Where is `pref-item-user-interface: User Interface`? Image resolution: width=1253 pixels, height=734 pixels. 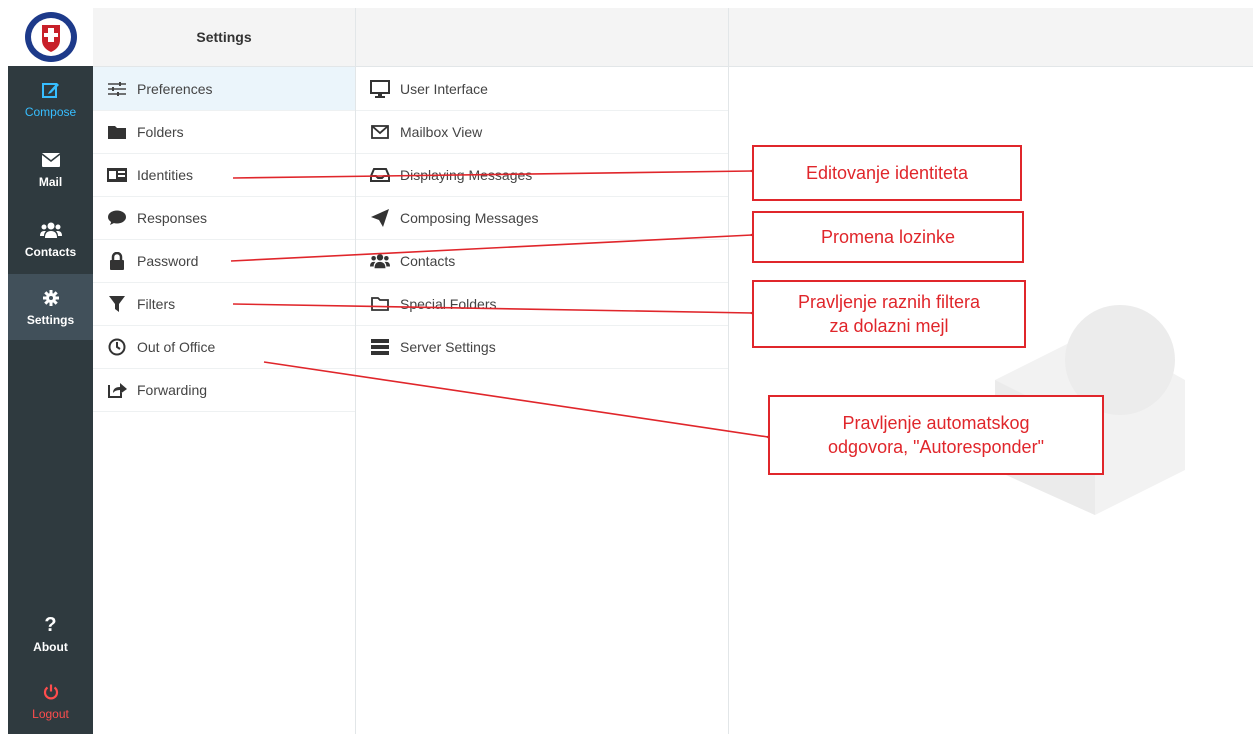 pref-item-user-interface: User Interface is located at coordinates (542, 89).